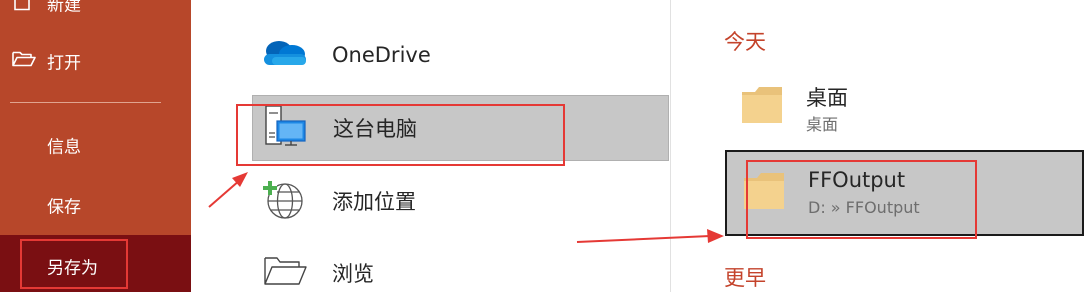 Image resolution: width=1084 pixels, height=306 pixels. Describe the element at coordinates (745, 42) in the screenshot. I see `section-heading-today: 今天` at that location.